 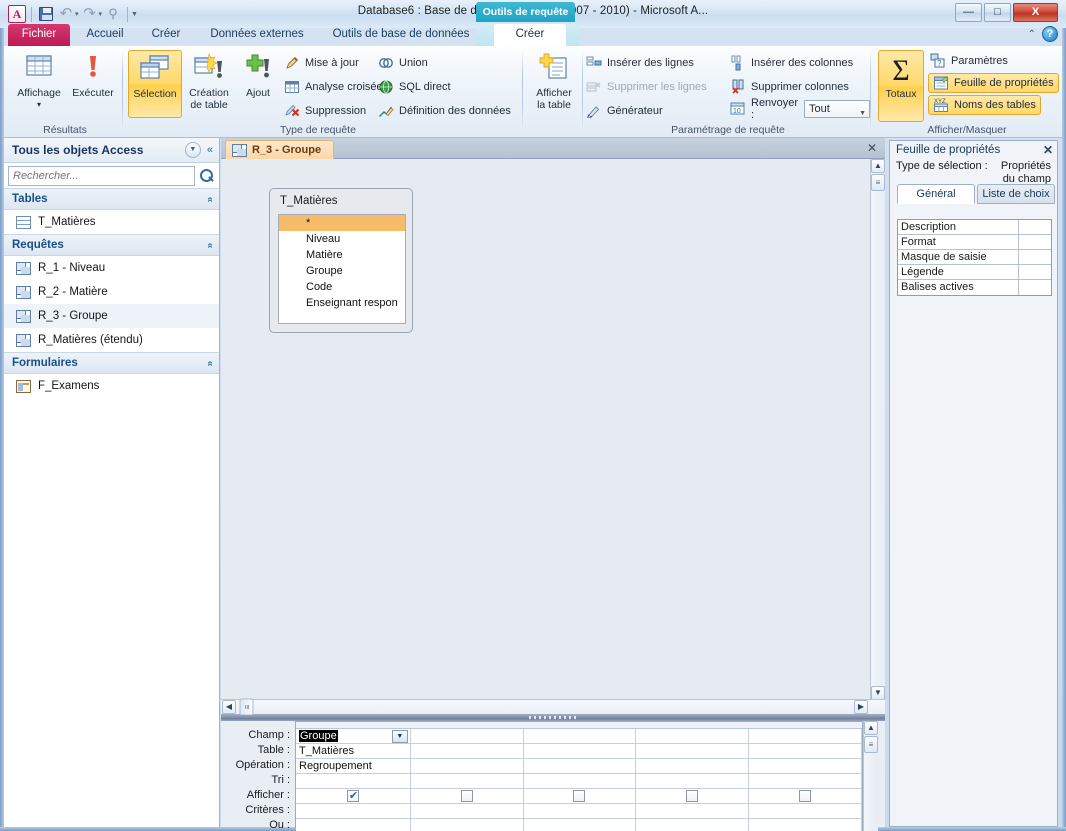 What do you see at coordinates (467, 766) in the screenshot?
I see `cell-operation-col2` at bounding box center [467, 766].